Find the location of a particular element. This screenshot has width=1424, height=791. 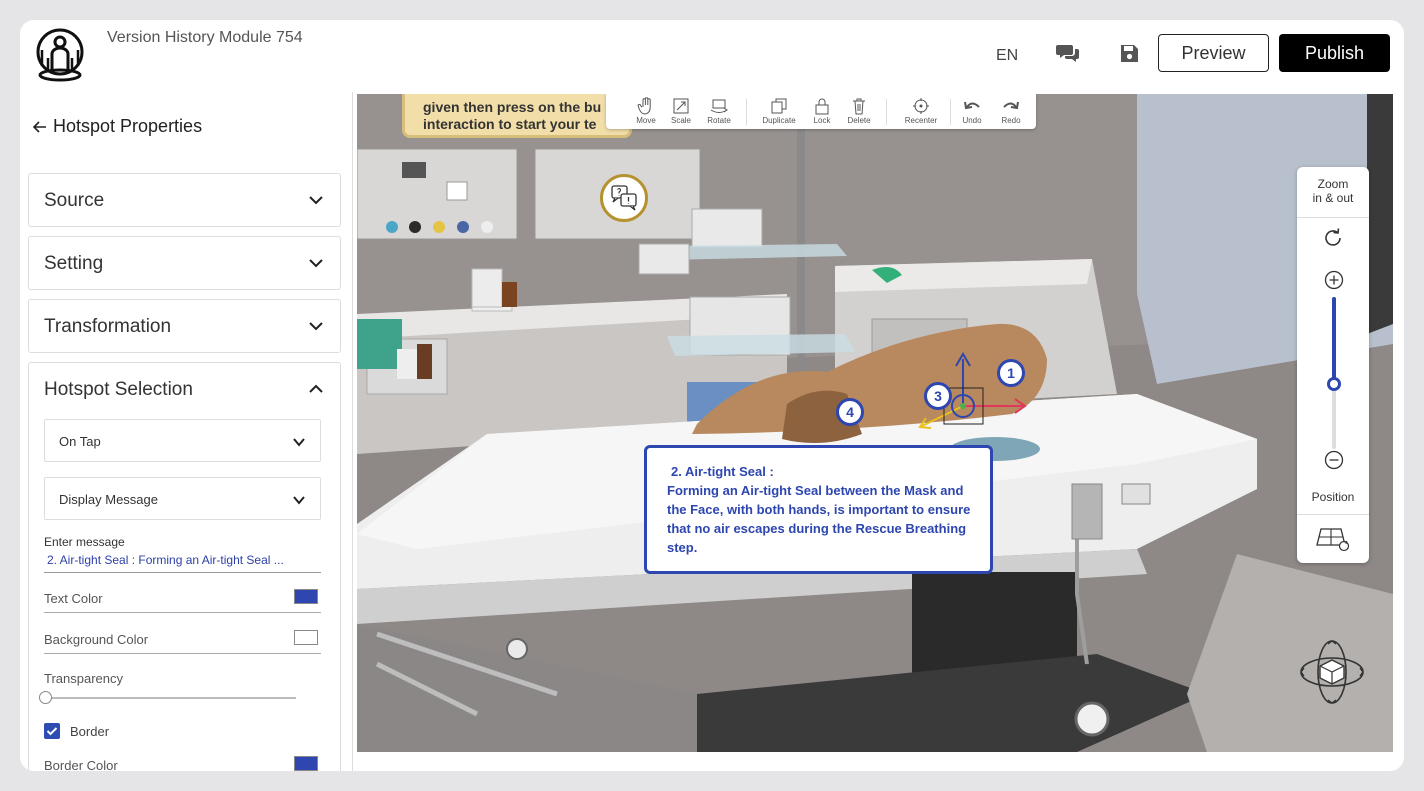

transparency-slider-thumb is located at coordinates (45, 697).